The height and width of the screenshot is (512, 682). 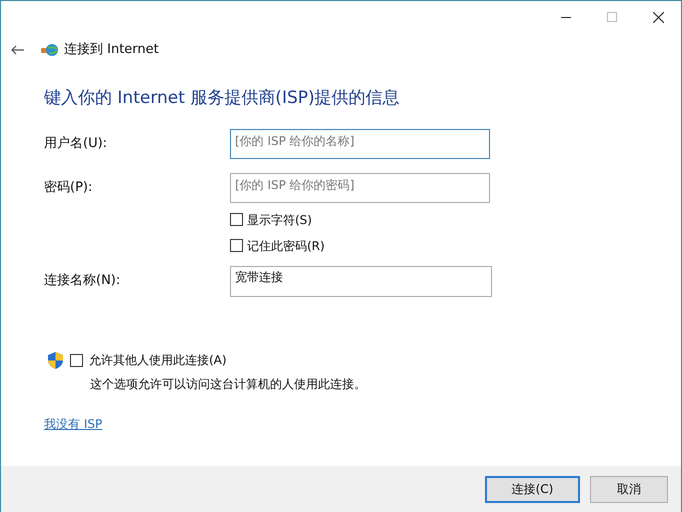 I want to click on shield-icon, so click(x=55, y=360).